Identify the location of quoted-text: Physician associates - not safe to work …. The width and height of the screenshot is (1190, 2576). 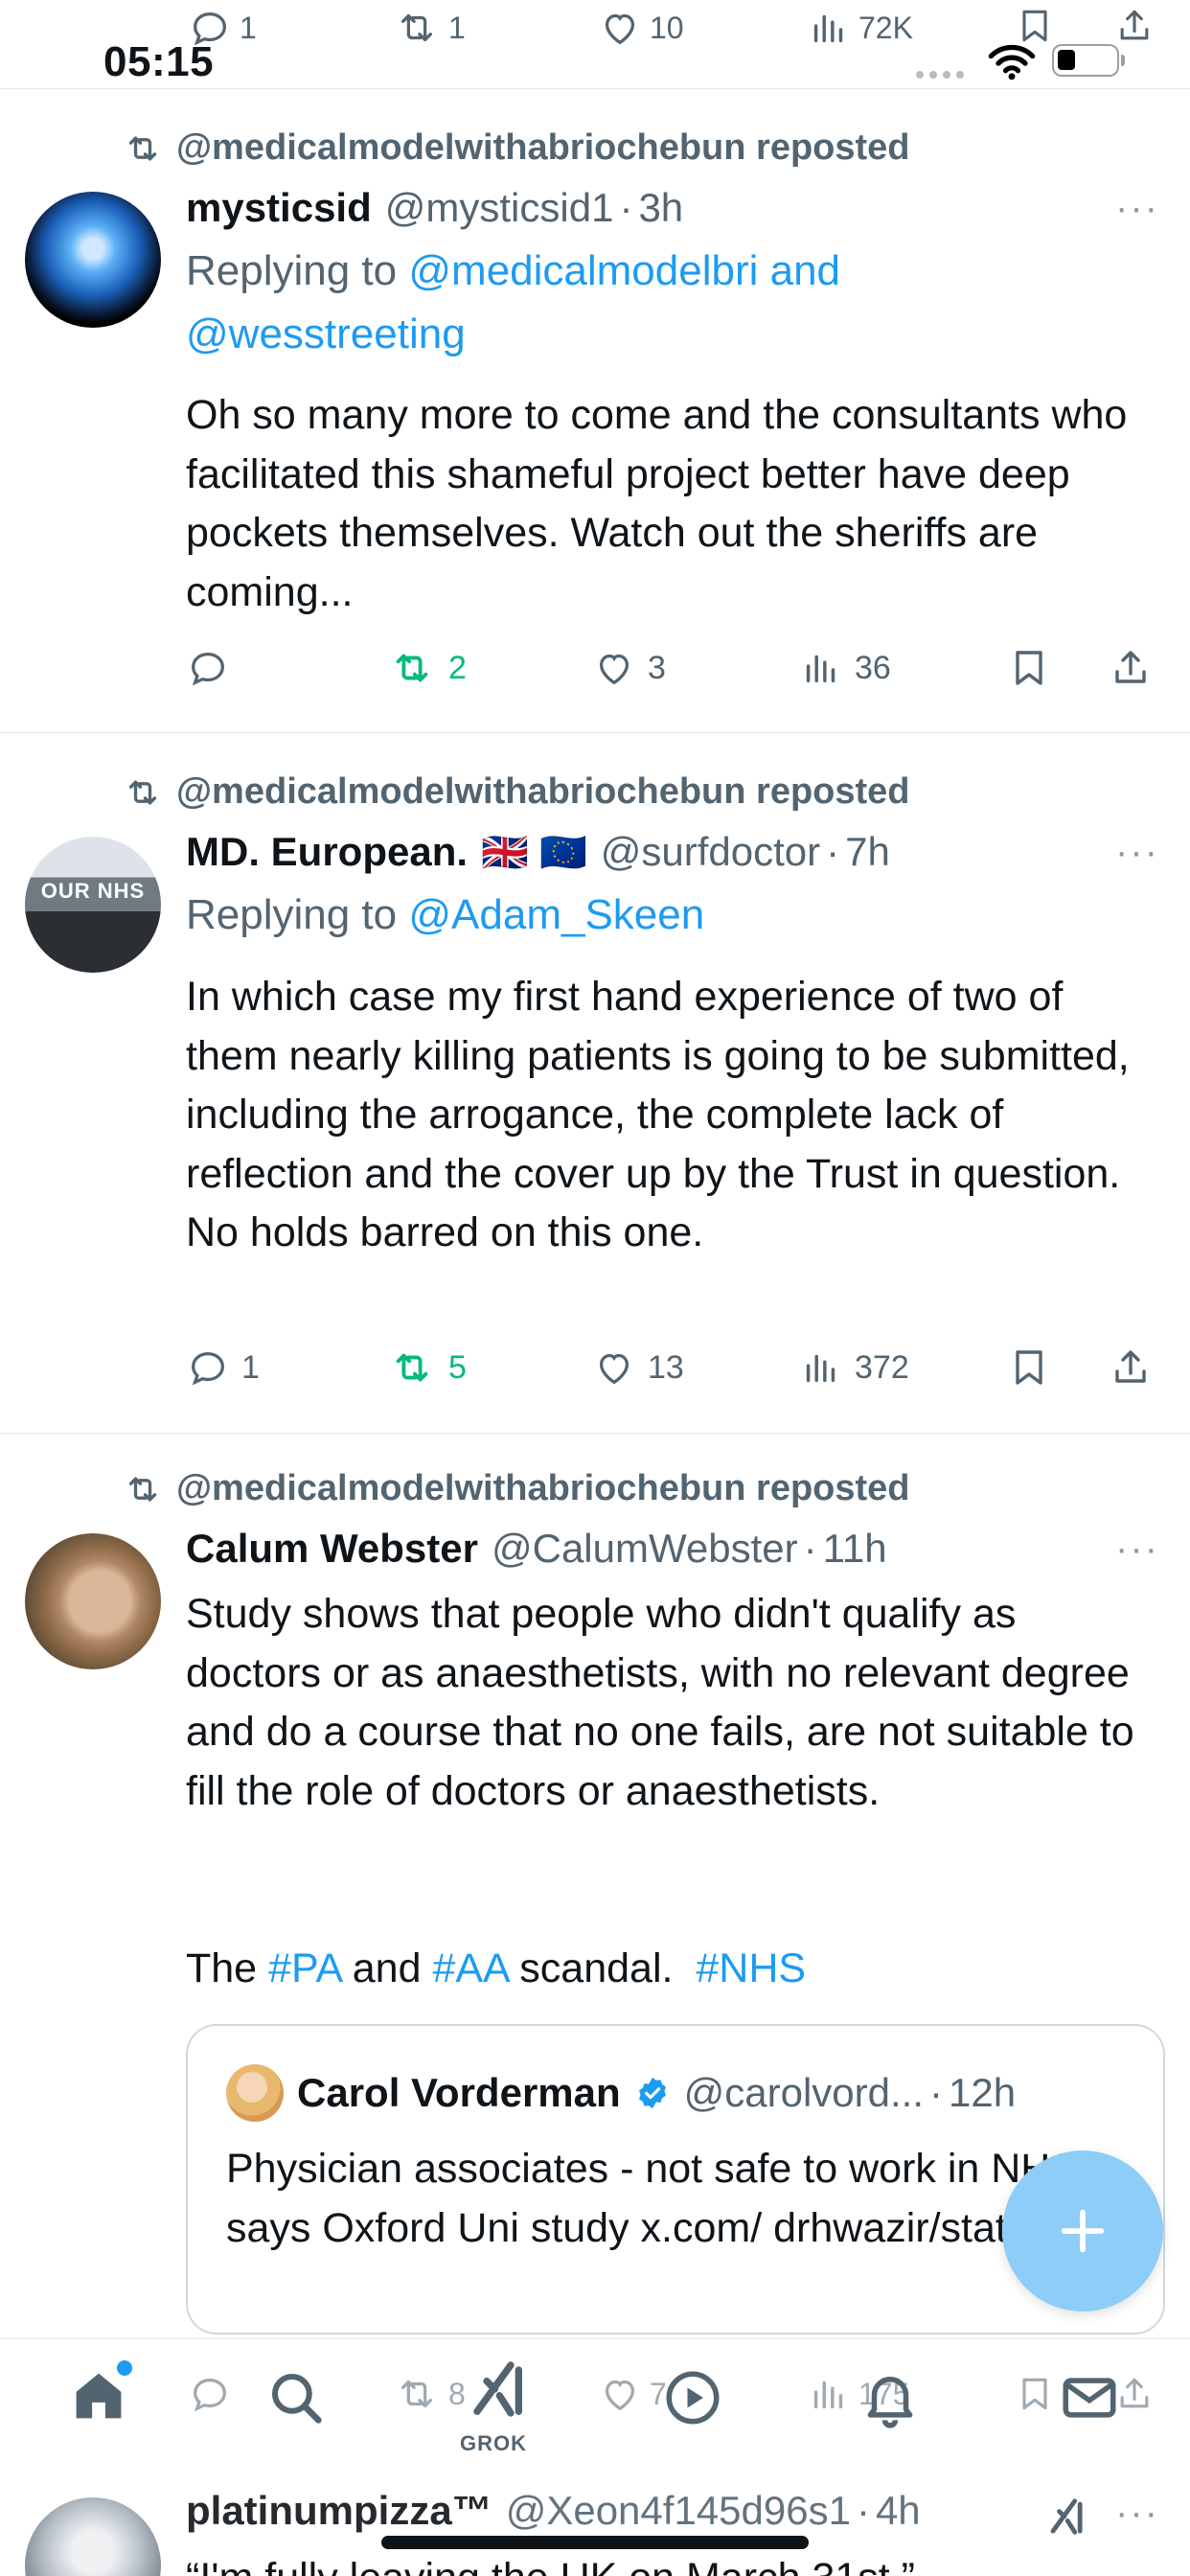
(653, 2198).